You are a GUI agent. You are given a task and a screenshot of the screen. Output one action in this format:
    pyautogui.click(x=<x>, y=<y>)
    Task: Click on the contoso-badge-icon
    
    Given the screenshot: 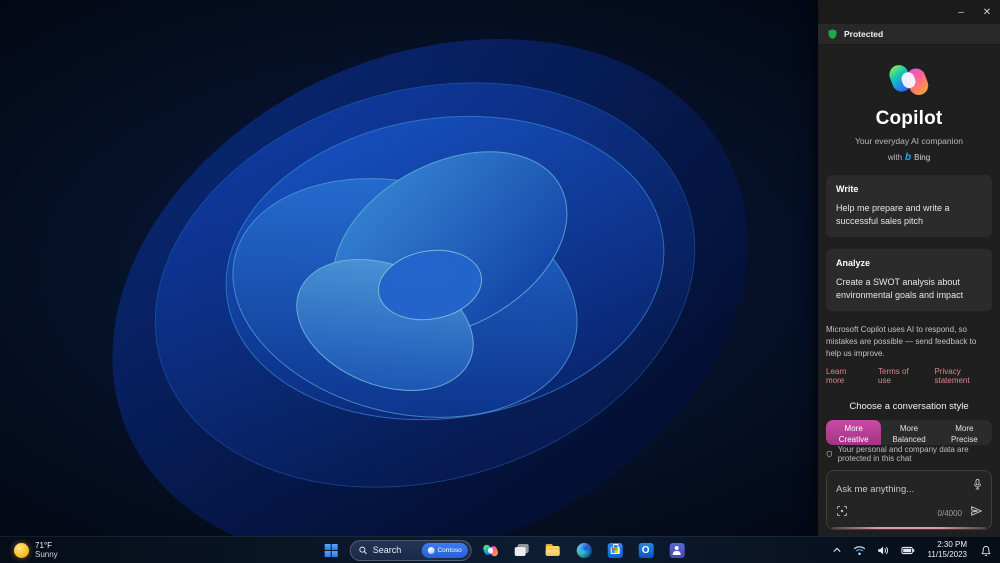 What is the action you would take?
    pyautogui.click(x=431, y=550)
    